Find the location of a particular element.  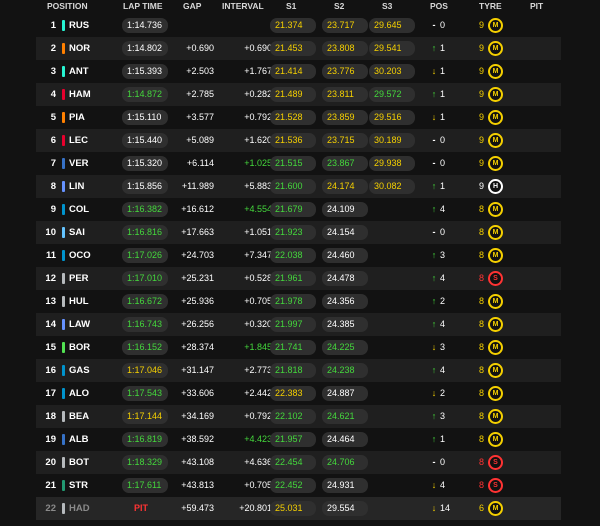

gap-value: +33.606 is located at coordinates (197, 393).